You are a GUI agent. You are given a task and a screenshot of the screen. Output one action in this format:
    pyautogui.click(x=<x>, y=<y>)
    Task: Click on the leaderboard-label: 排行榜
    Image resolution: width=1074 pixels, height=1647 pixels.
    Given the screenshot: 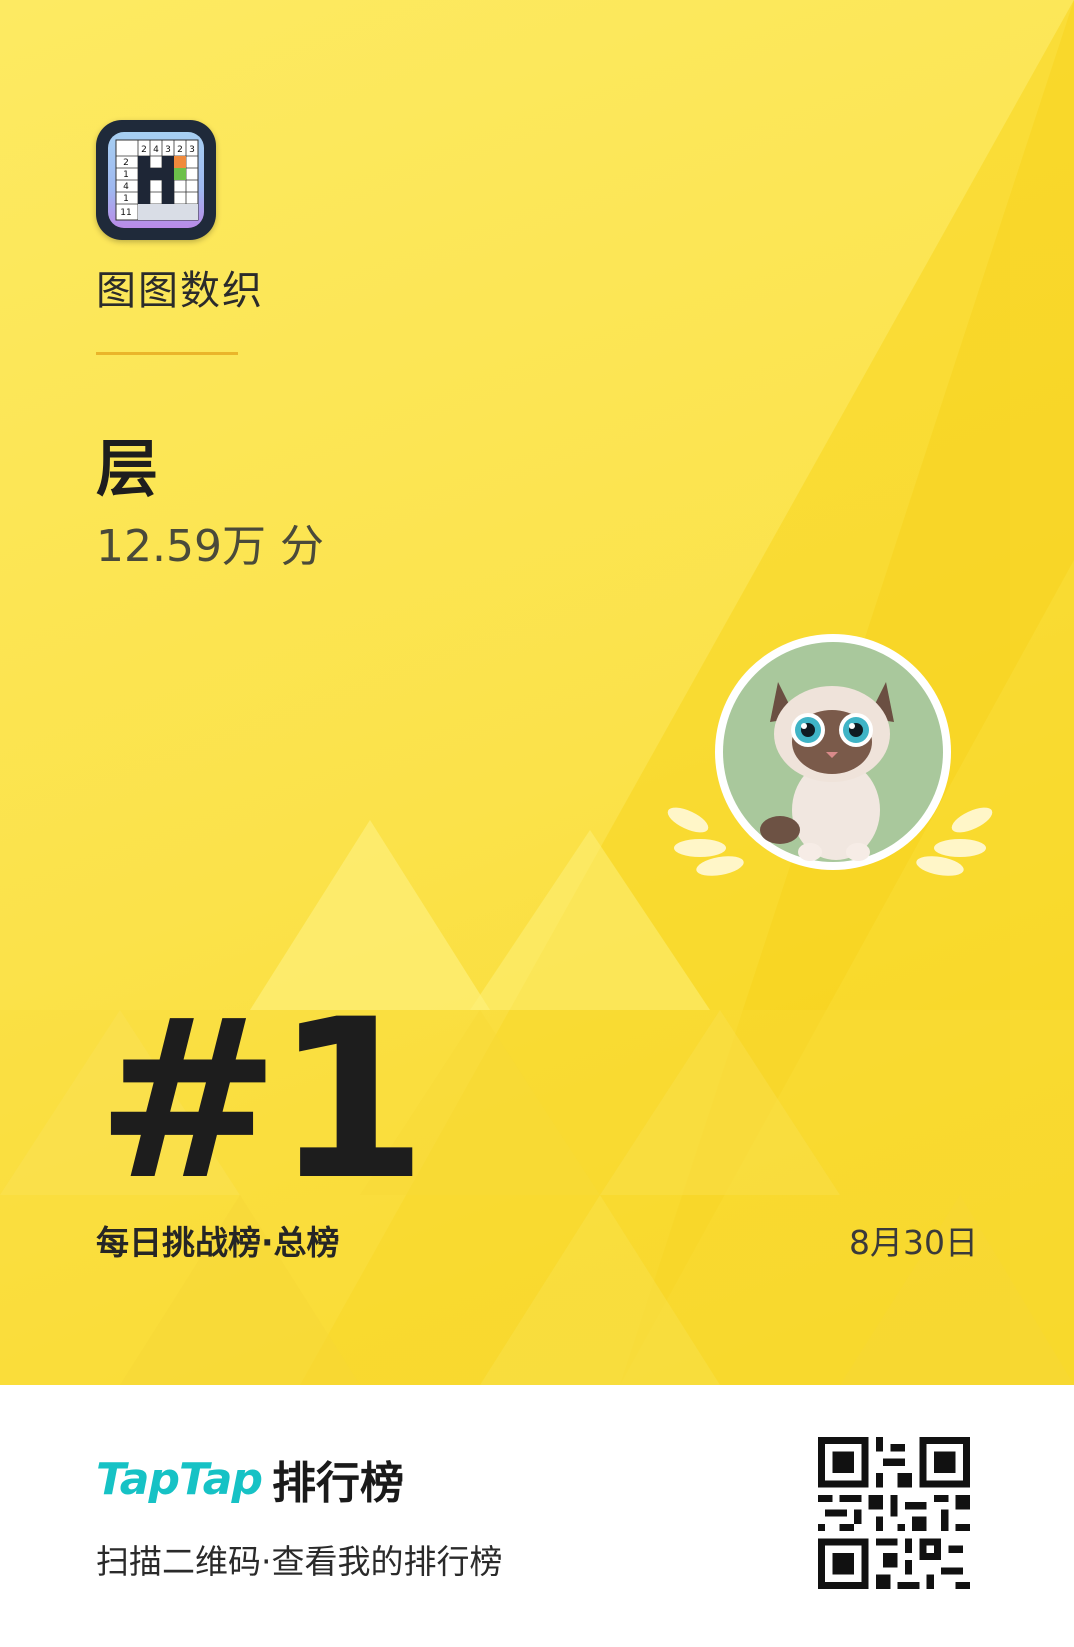 What is the action you would take?
    pyautogui.click(x=337, y=1483)
    